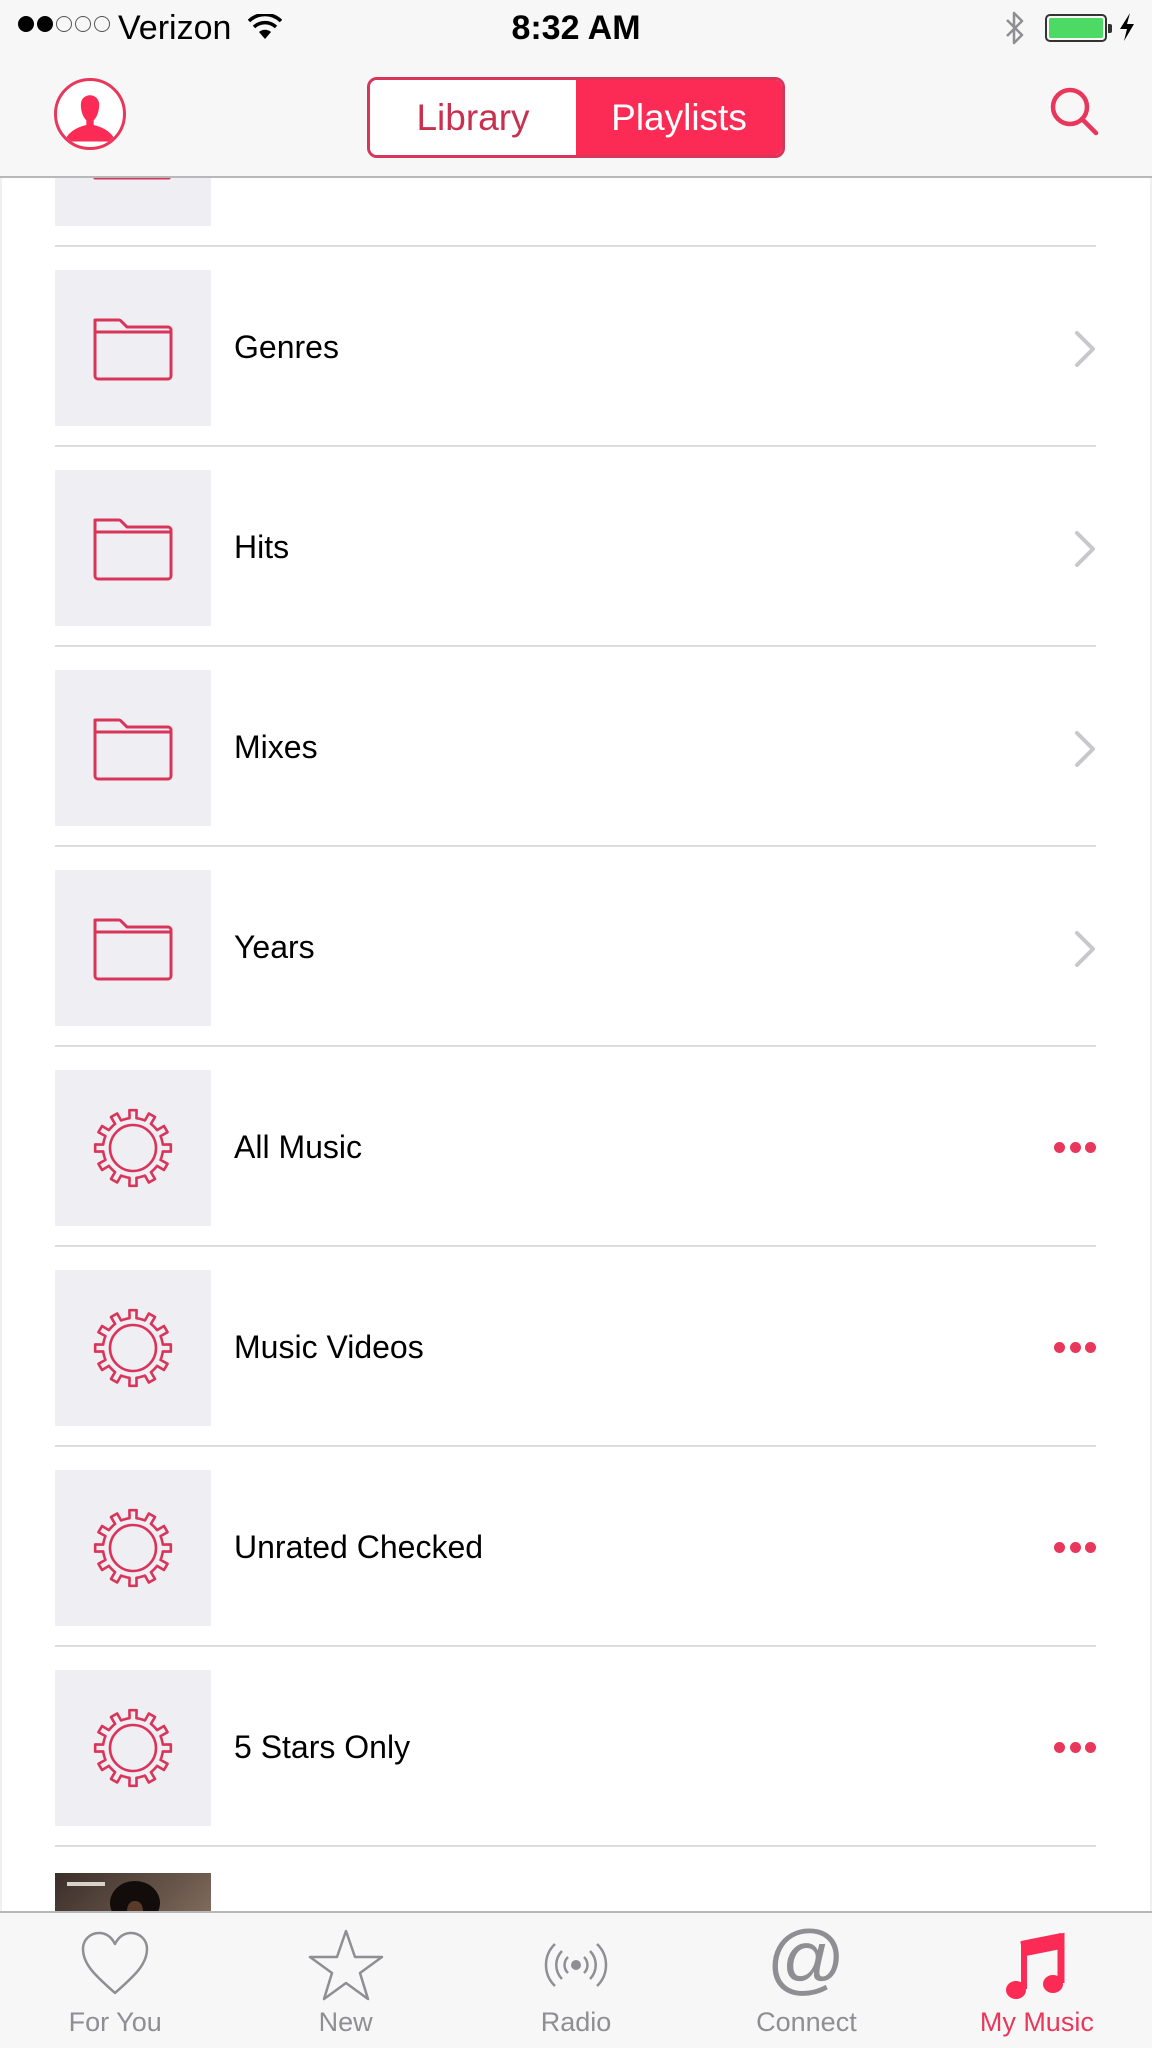  Describe the element at coordinates (576, 1747) in the screenshot. I see `playlist-row-5-stars-only: 5 Stars Only` at that location.